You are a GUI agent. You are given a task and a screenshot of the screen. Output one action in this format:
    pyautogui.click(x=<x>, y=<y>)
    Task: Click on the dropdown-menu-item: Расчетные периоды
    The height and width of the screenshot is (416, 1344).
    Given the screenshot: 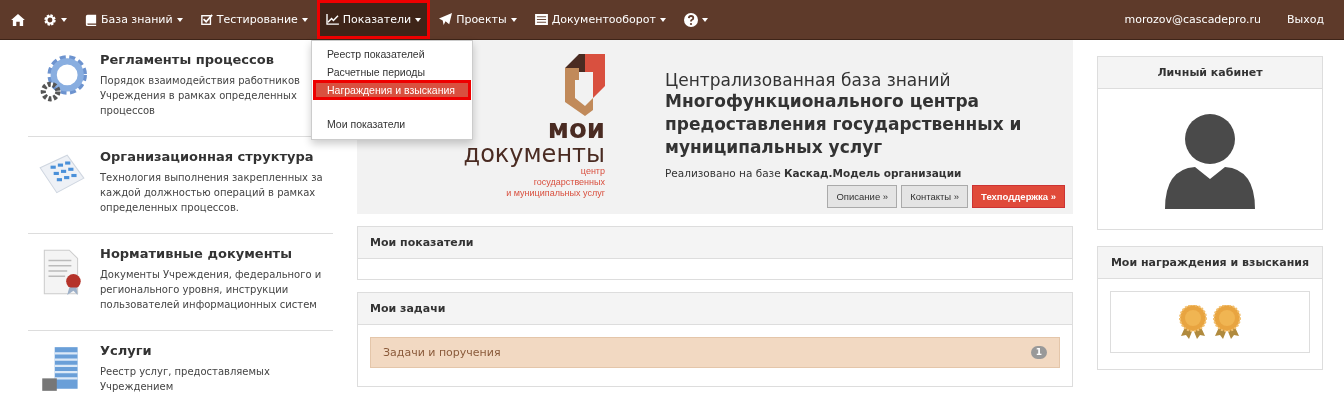 What is the action you would take?
    pyautogui.click(x=392, y=72)
    